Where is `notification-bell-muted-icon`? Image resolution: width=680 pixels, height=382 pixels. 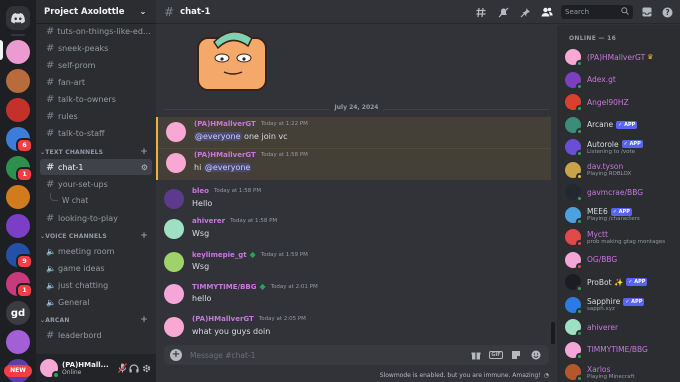 notification-bell-muted-icon is located at coordinates (503, 12).